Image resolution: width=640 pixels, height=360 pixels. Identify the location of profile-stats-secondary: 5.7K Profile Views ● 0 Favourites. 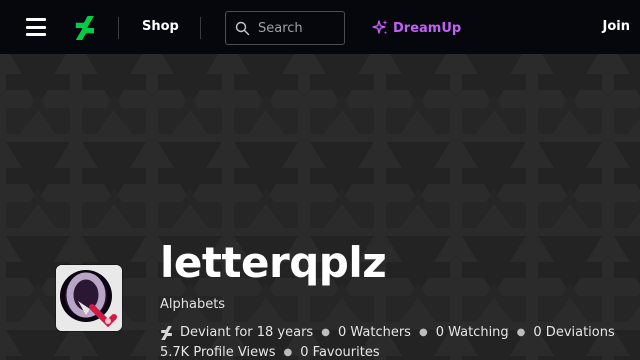
(270, 352).